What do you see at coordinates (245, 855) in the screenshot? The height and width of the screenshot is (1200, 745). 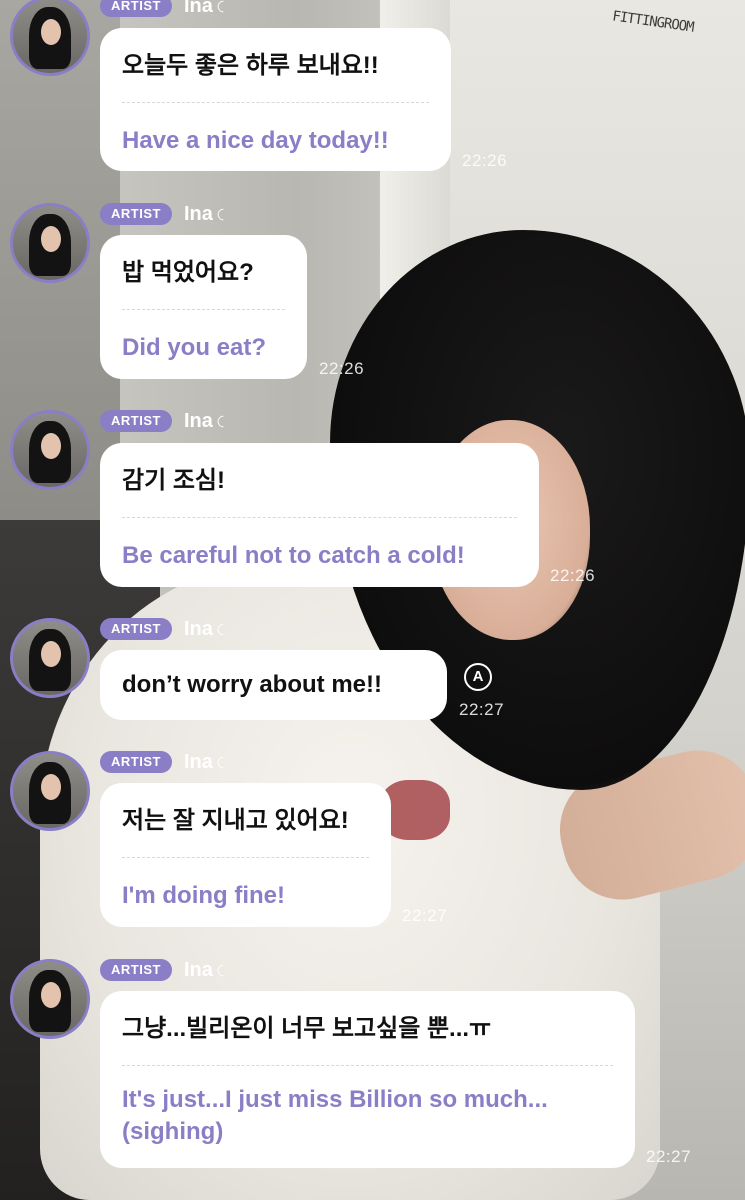 I see `message-bubble: 저는 잘 지내고 있어요! I'm doing fine!` at bounding box center [245, 855].